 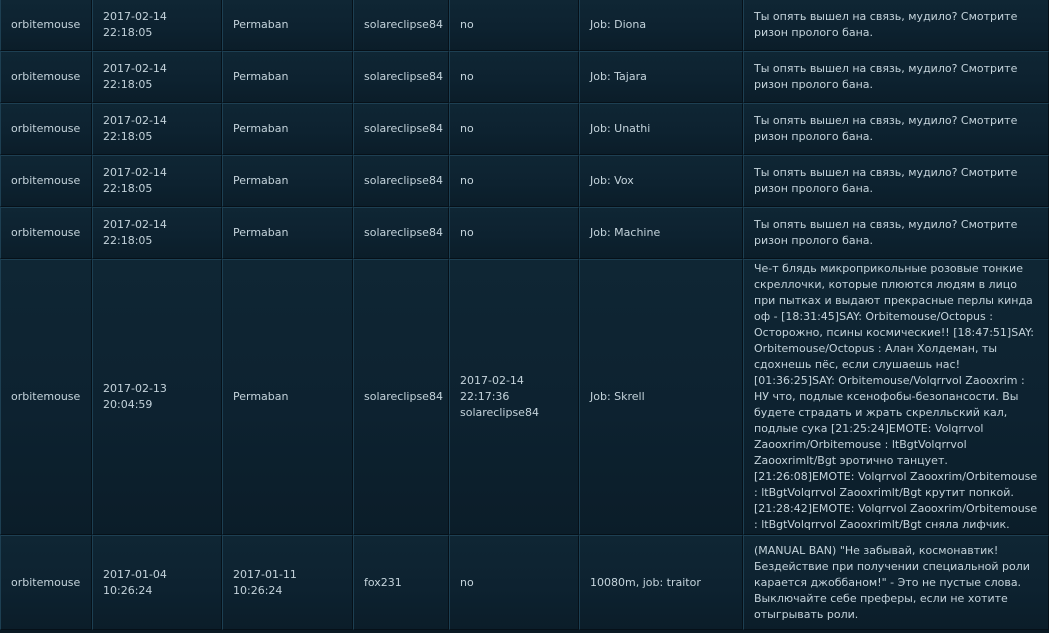 I want to click on duration-cell: 2017-01-11 10:26:24, so click(x=287, y=582).